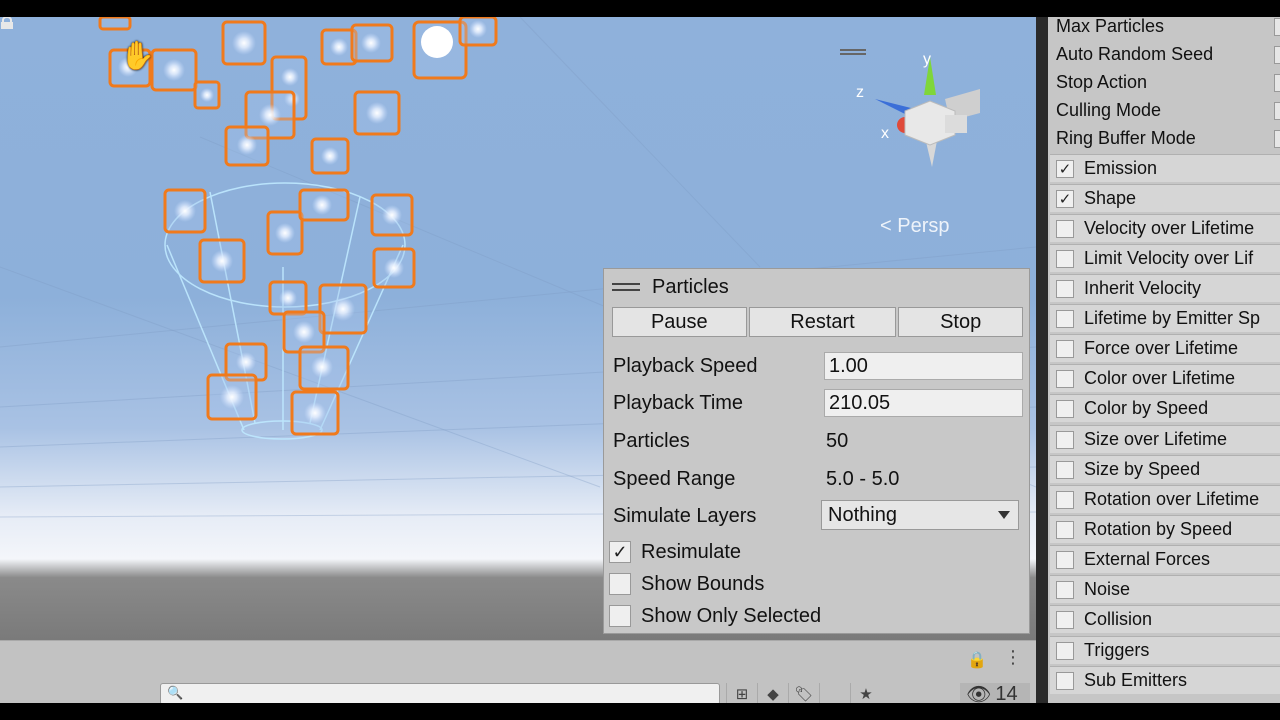  What do you see at coordinates (690, 286) in the screenshot?
I see `panel-title: Particles` at bounding box center [690, 286].